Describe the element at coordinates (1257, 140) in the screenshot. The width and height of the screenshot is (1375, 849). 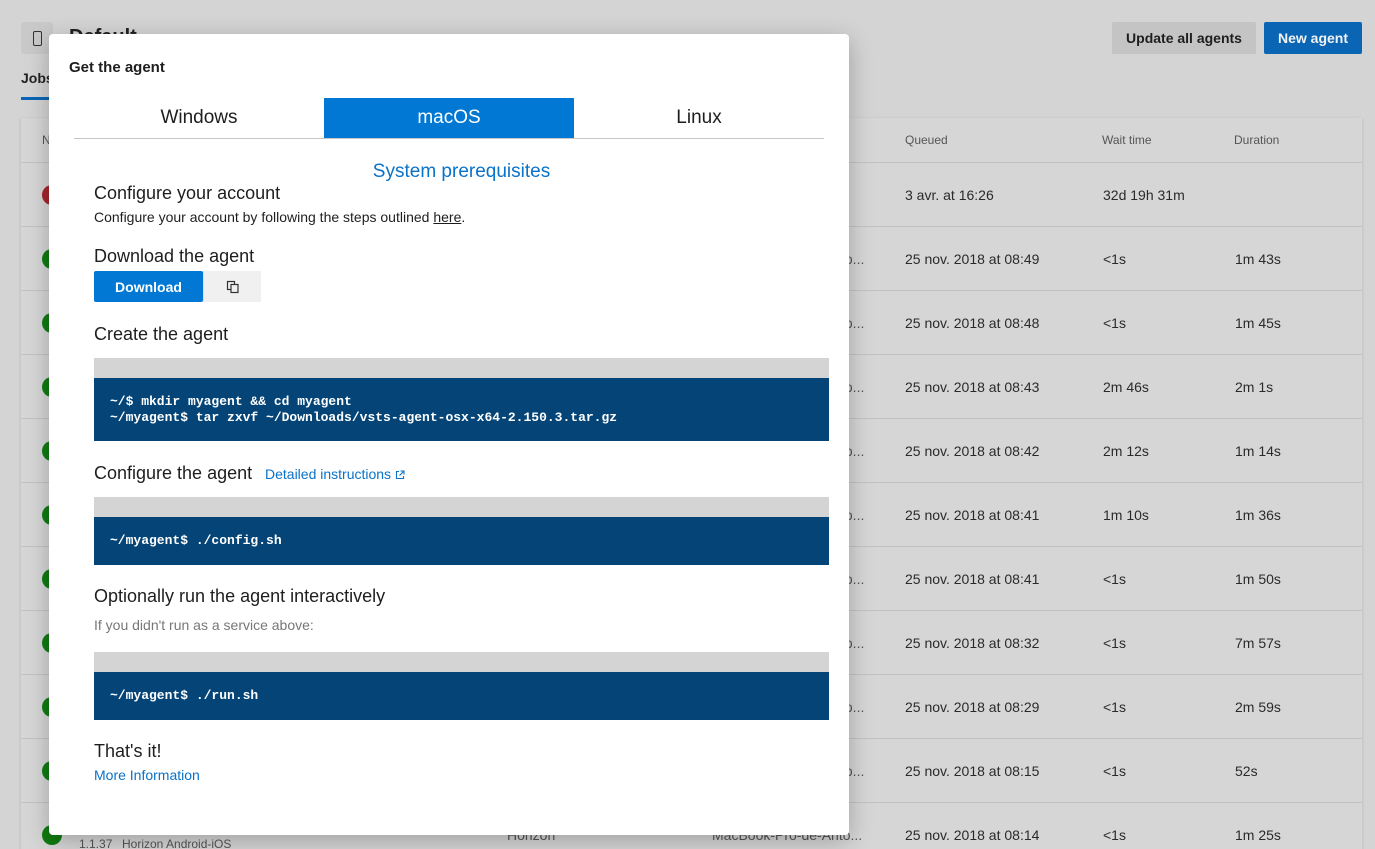
I see `column-header-duration: Duration` at that location.